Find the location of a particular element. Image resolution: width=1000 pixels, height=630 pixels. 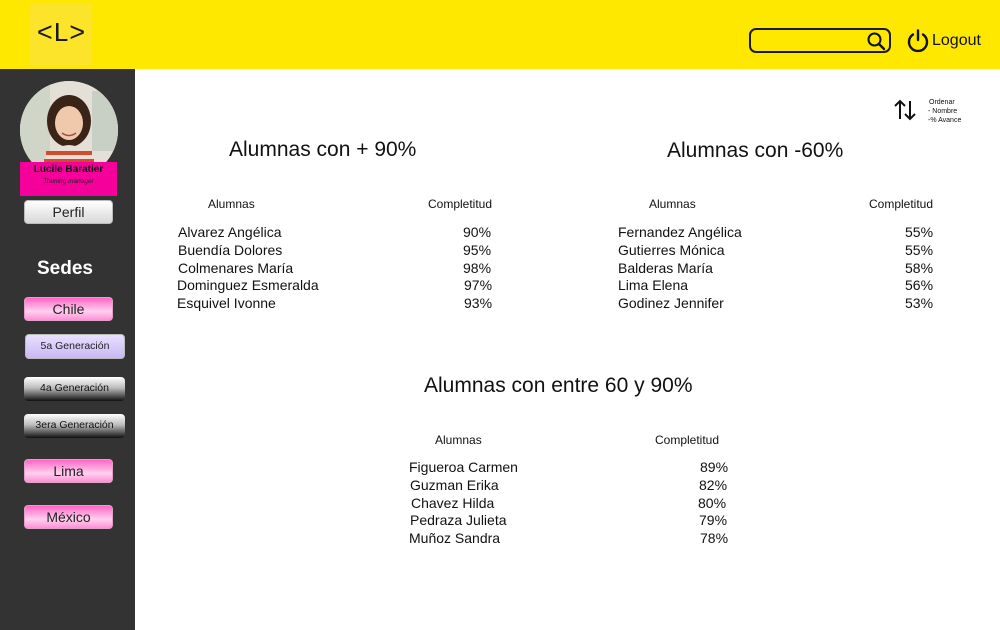

app-logo: <L> is located at coordinates (61, 35).